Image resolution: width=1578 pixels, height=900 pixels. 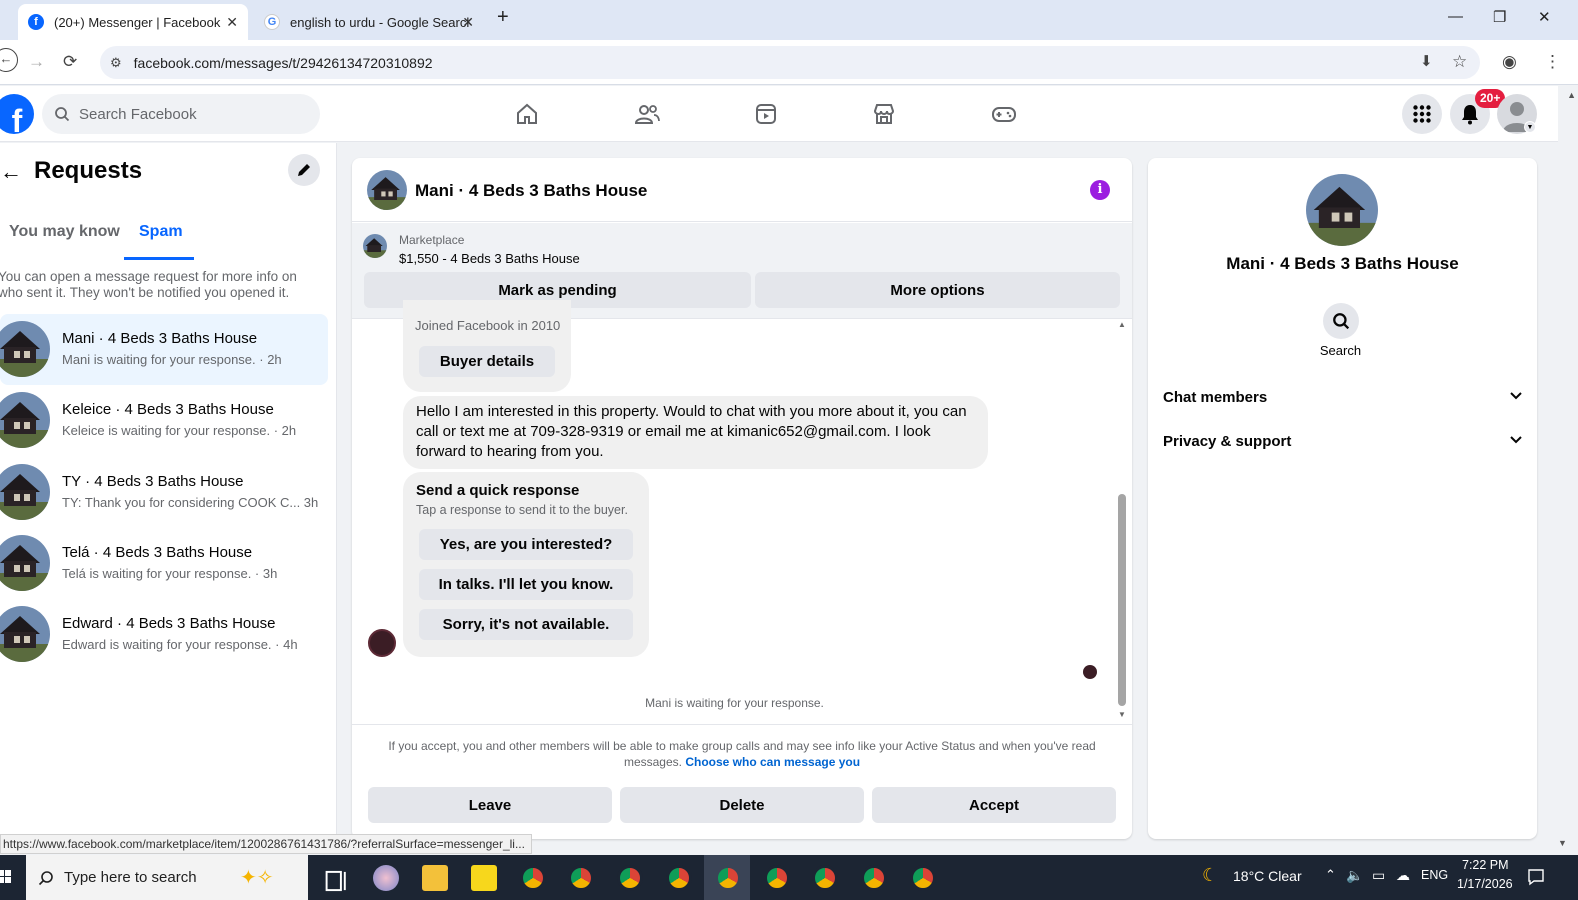 I want to click on new-tab-icon: +, so click(x=503, y=17).